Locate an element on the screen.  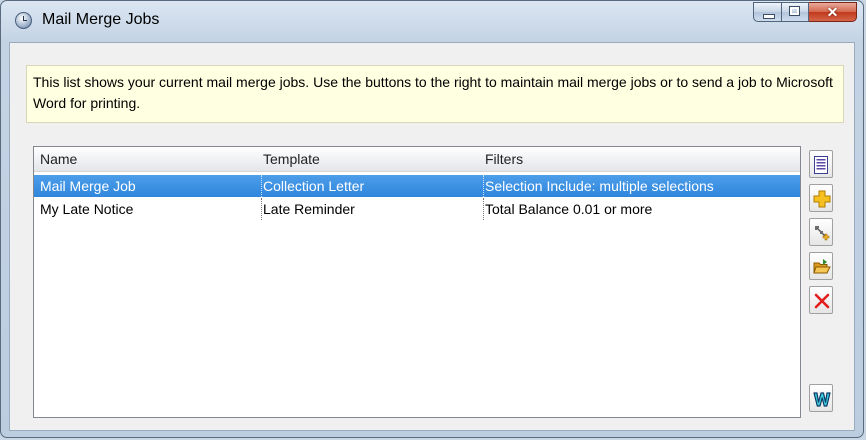
delete-job-button is located at coordinates (821, 300).